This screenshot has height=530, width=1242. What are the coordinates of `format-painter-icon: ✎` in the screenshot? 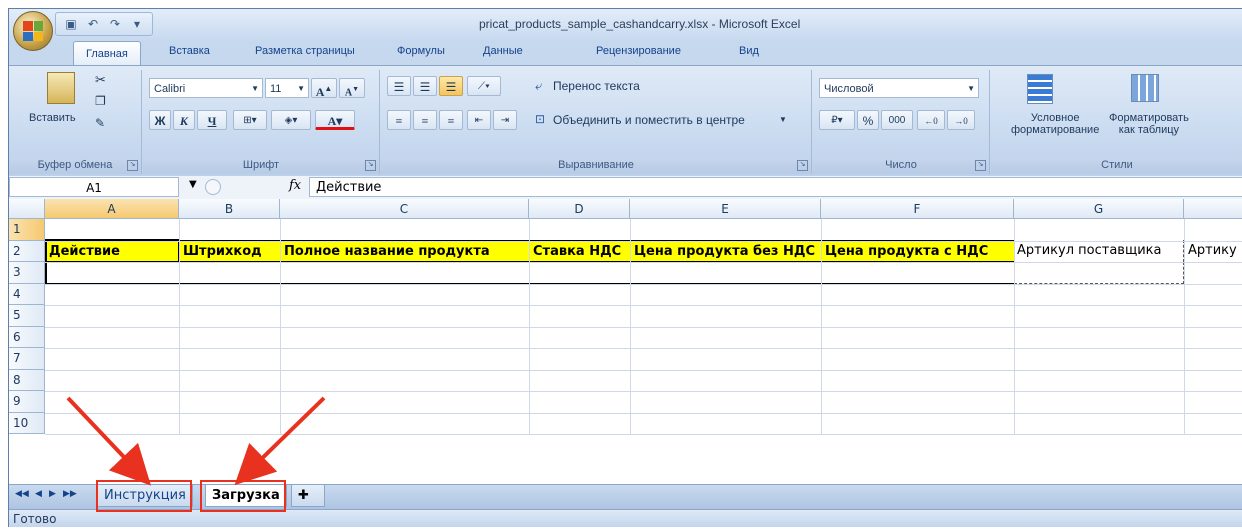 It's located at (100, 123).